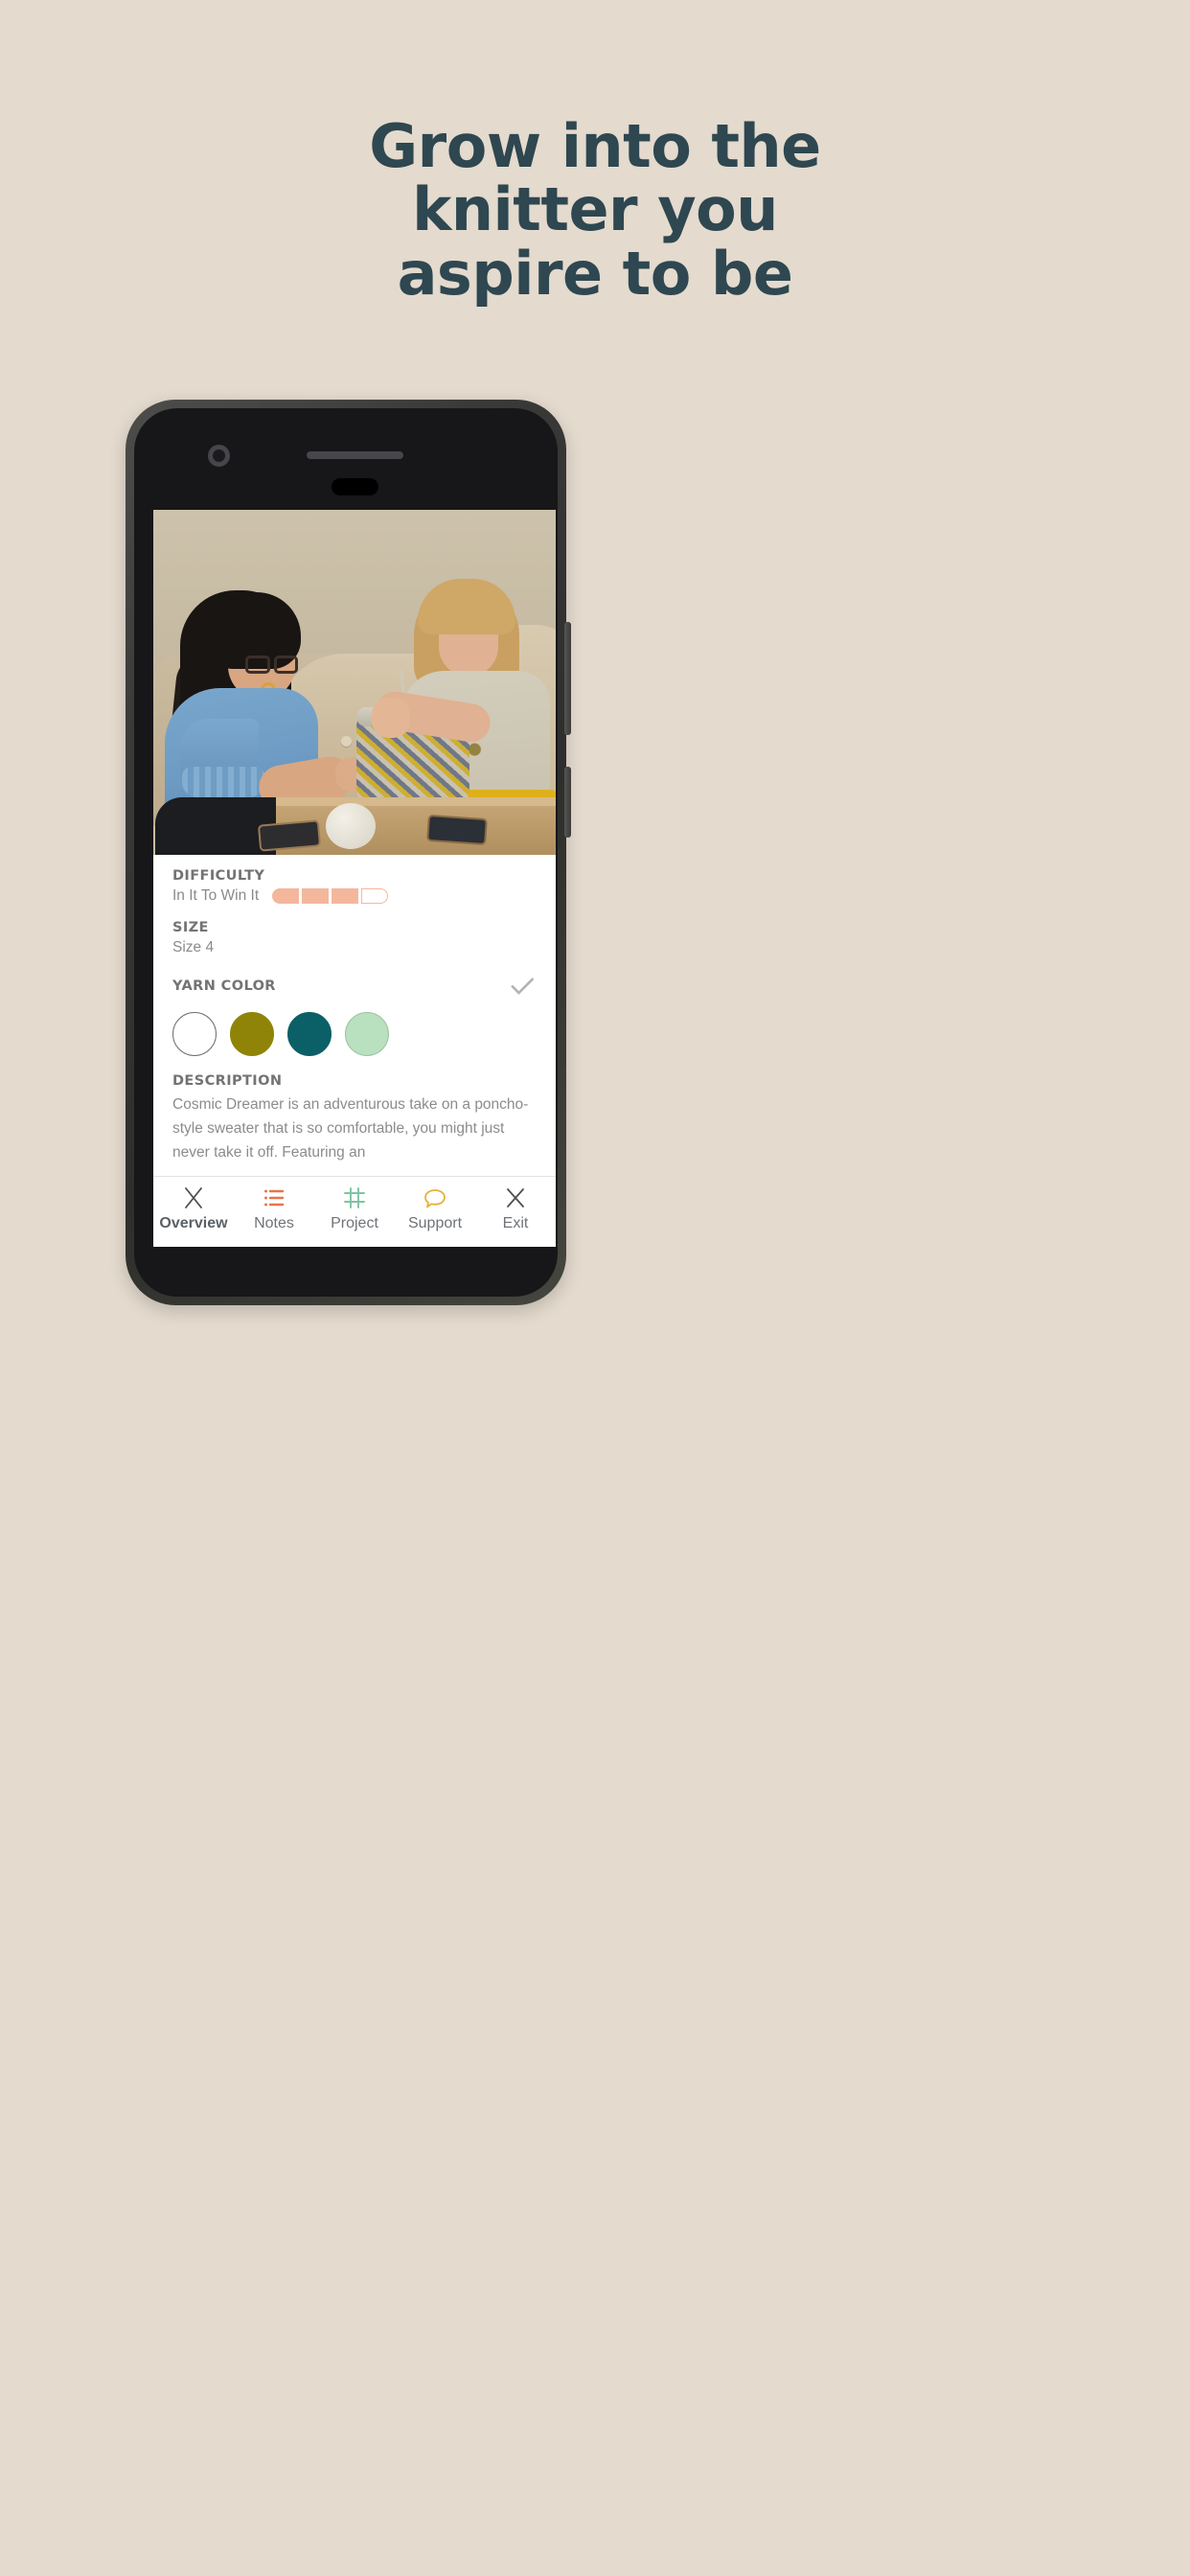  Describe the element at coordinates (355, 986) in the screenshot. I see `yarn-color-header: YARN COLOR` at that location.